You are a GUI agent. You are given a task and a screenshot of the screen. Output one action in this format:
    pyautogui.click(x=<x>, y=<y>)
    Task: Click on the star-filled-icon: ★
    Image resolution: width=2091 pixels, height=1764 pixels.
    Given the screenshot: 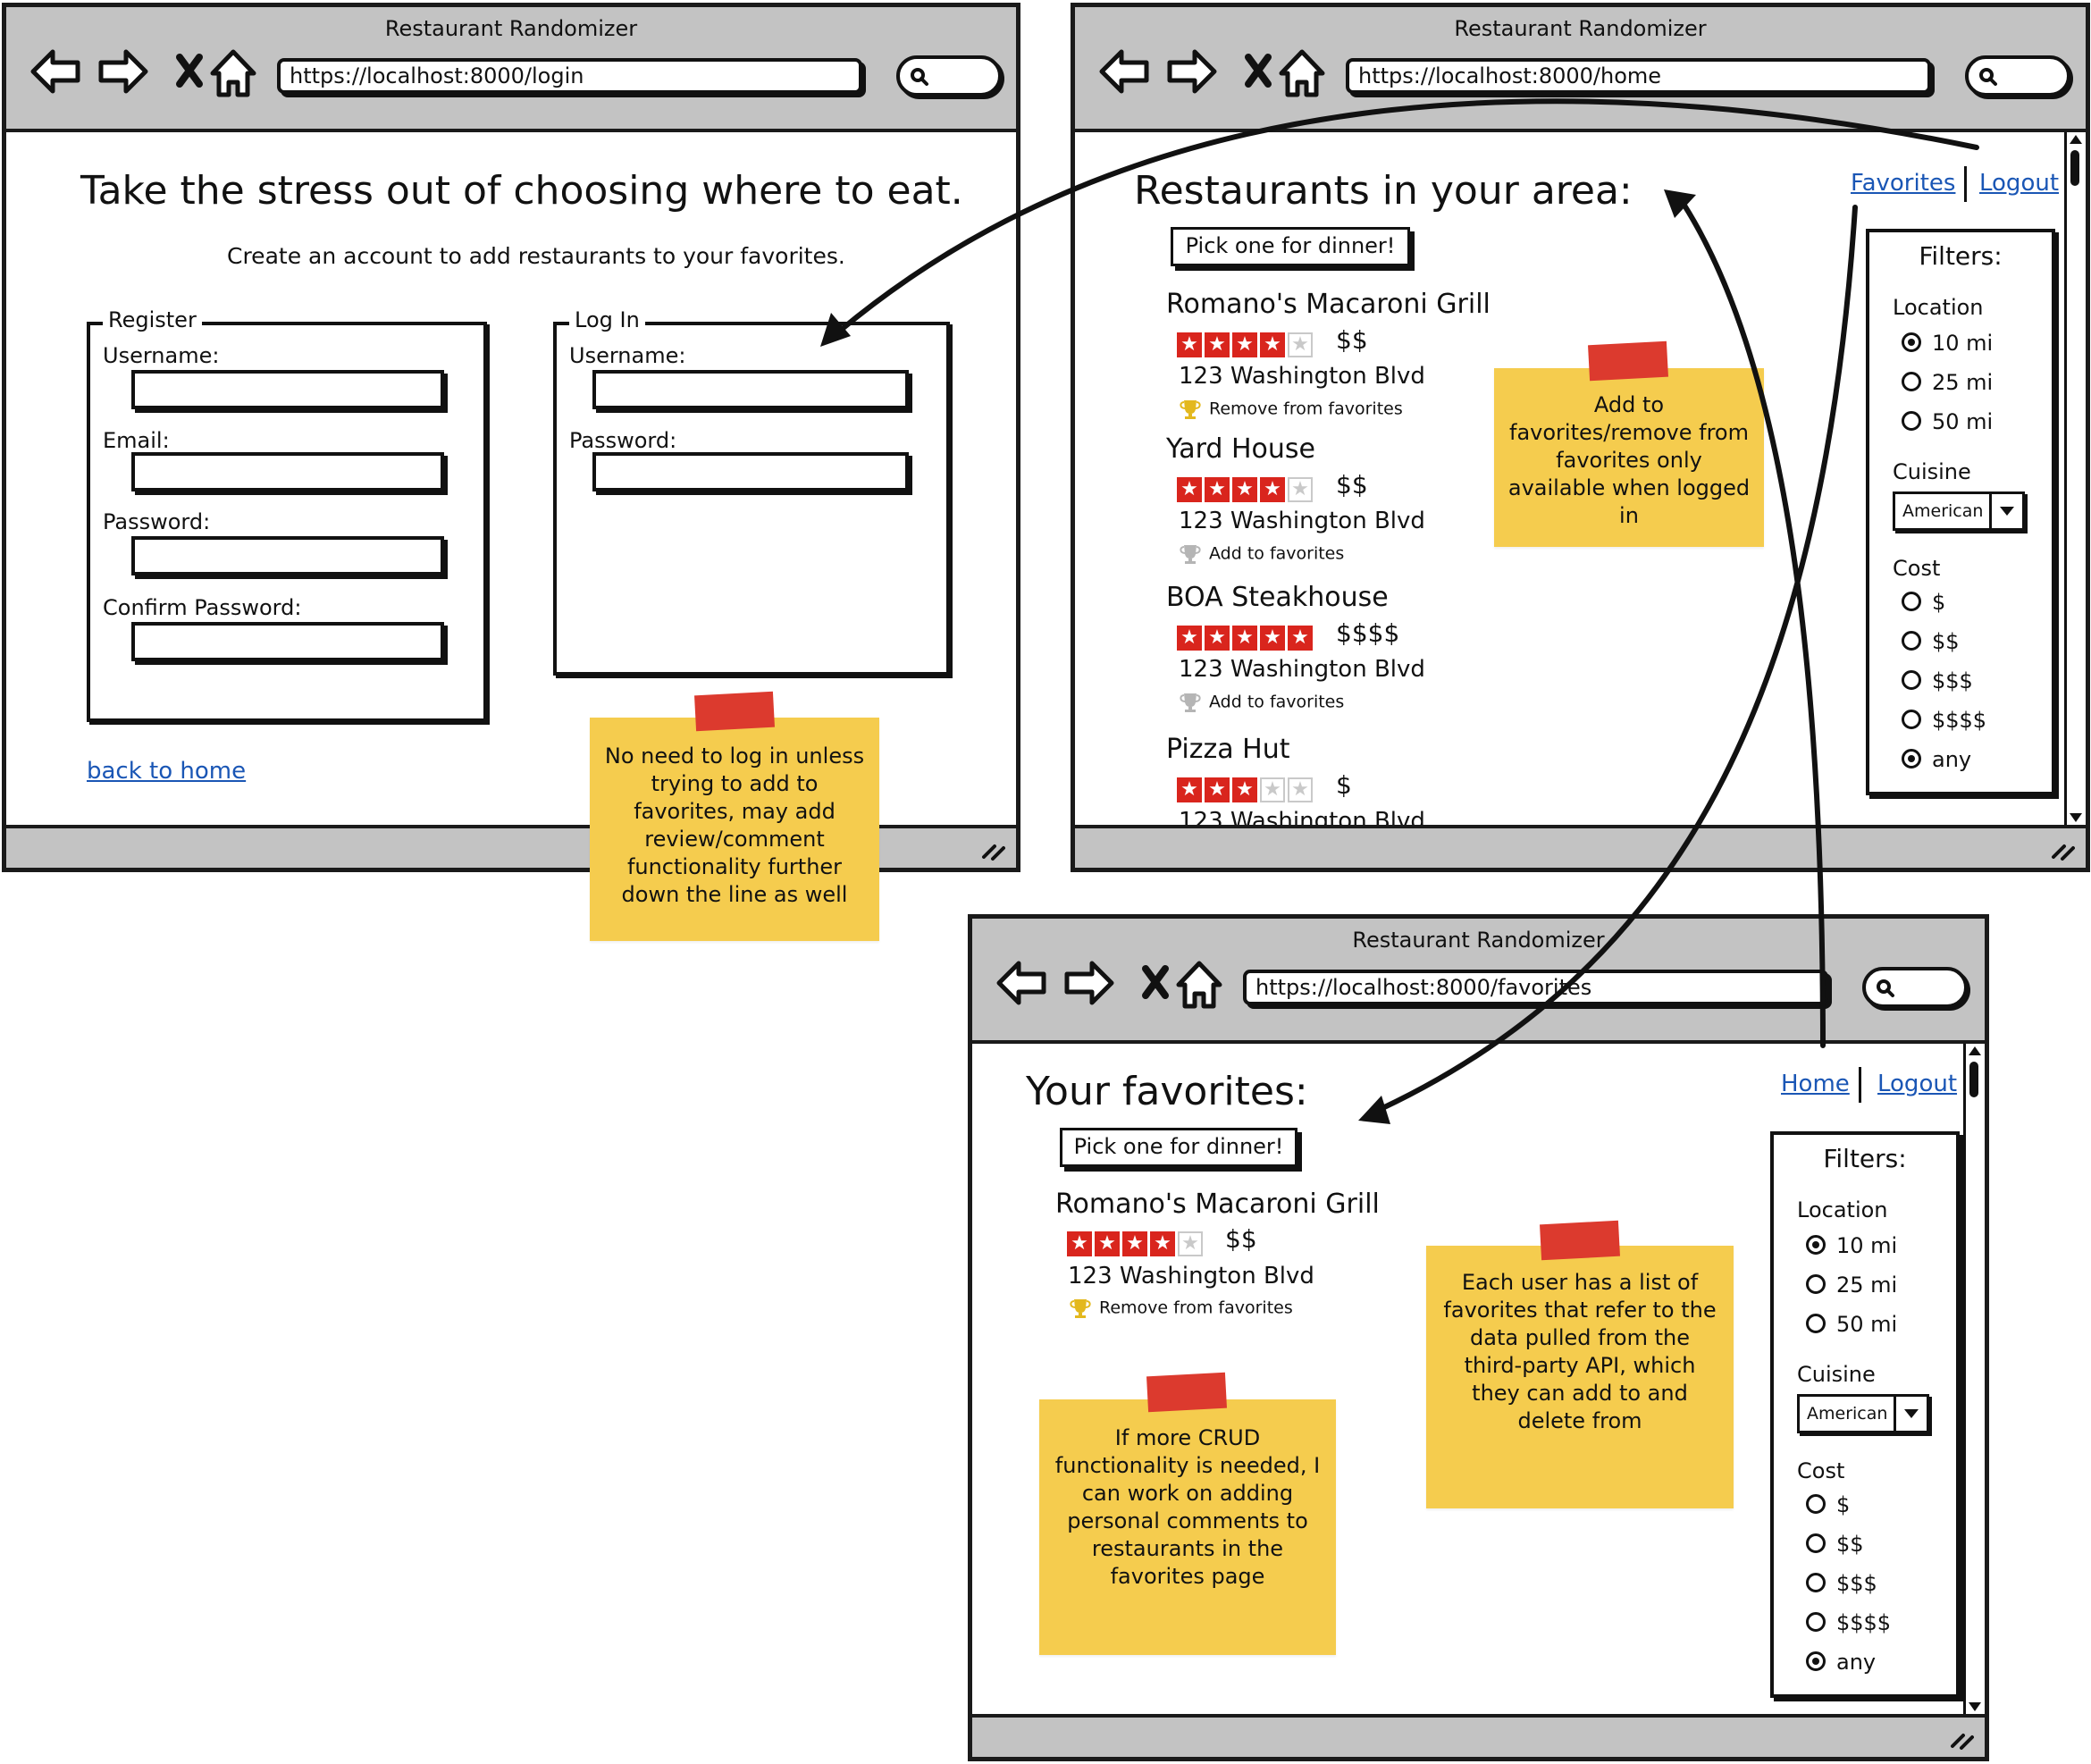 What is the action you would take?
    pyautogui.click(x=1190, y=789)
    